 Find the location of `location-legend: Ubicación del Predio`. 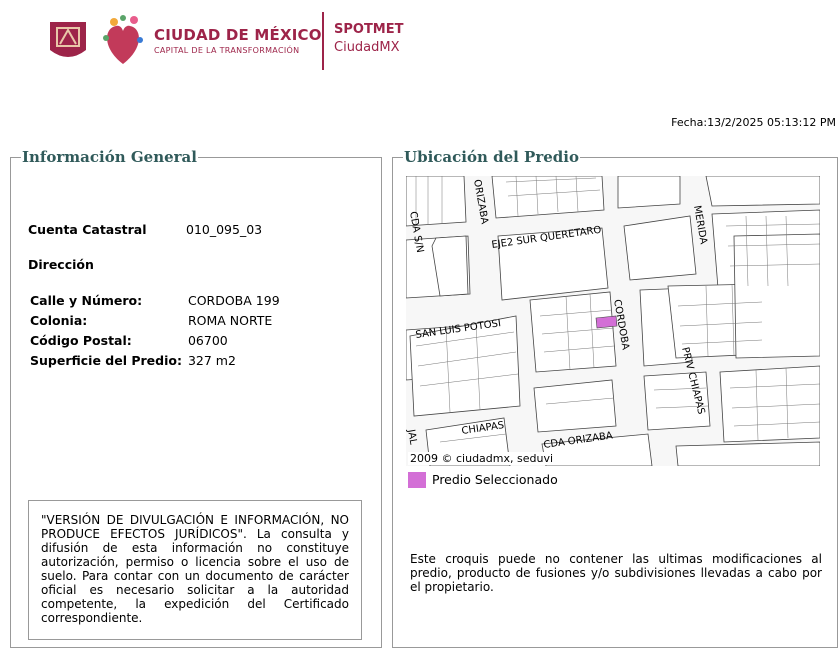

location-legend: Ubicación del Predio is located at coordinates (491, 157).